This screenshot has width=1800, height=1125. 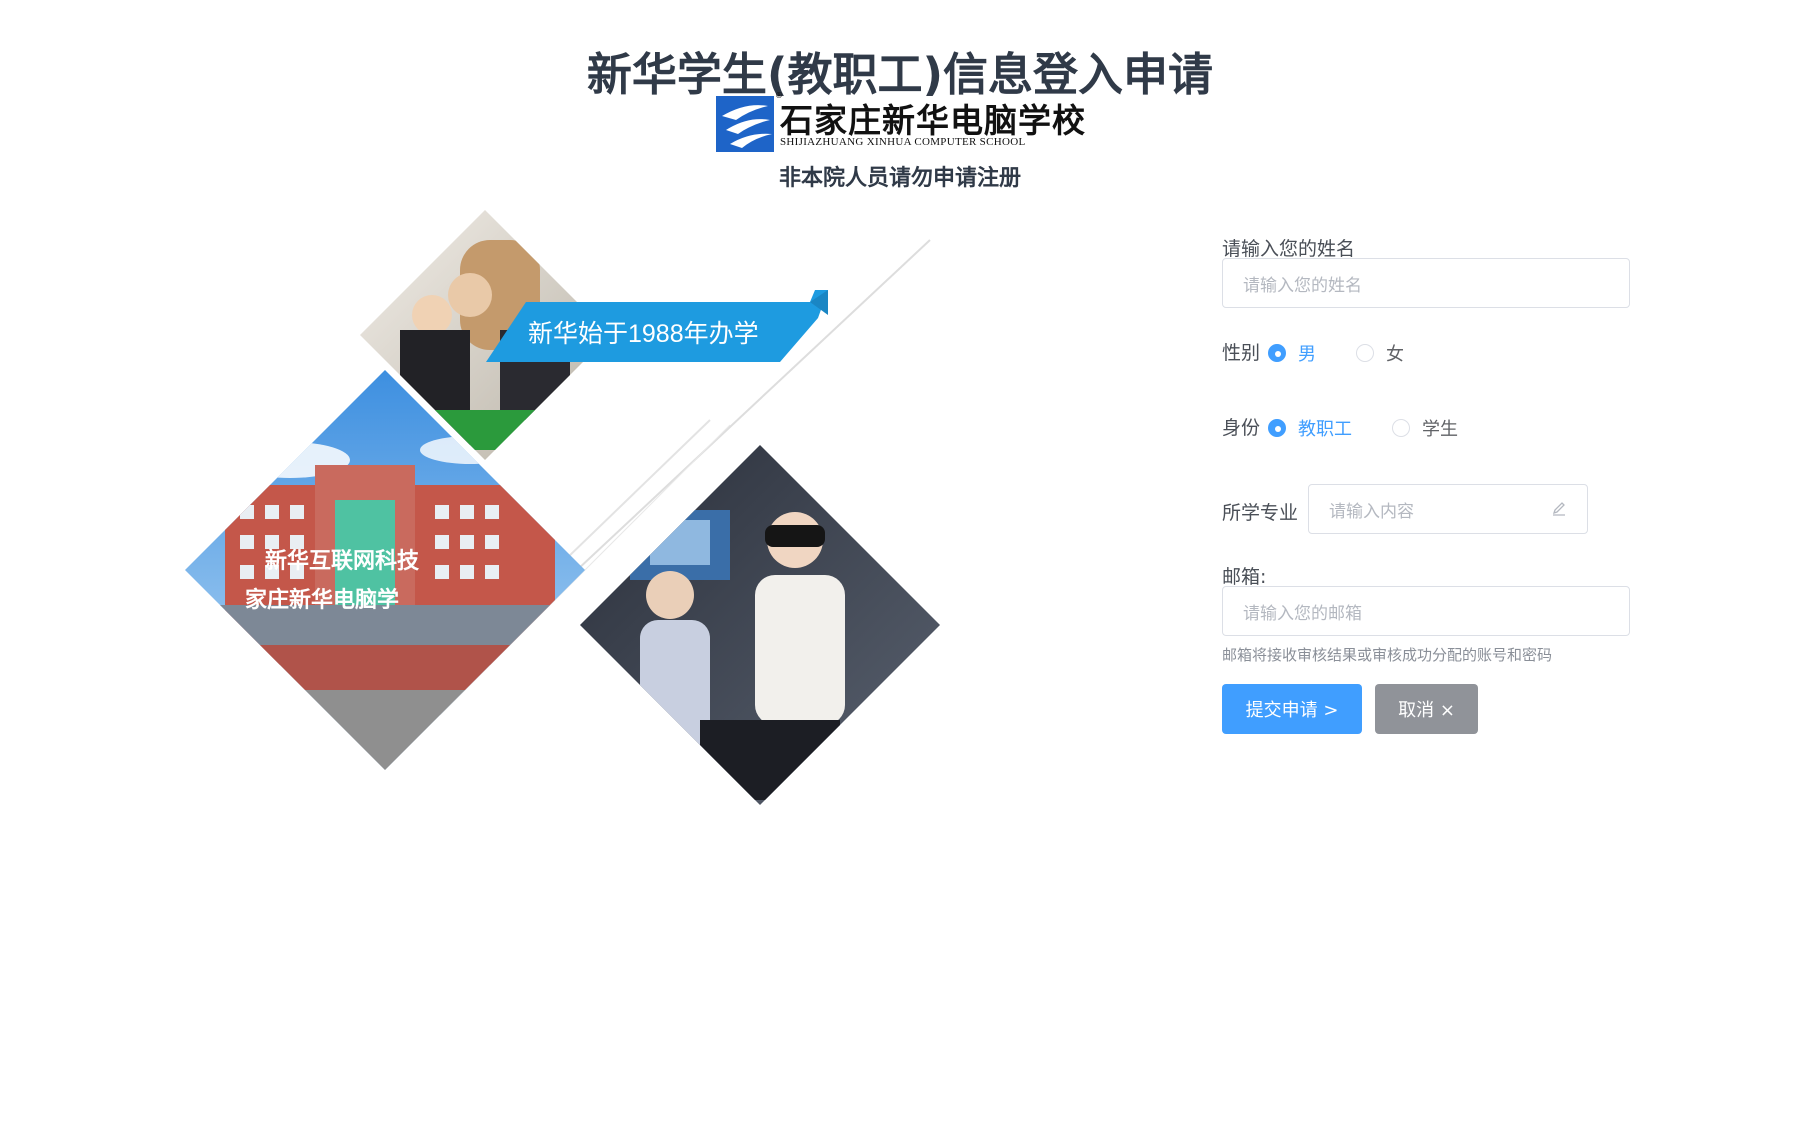 I want to click on building-sign: 新华互联网科技, so click(x=342, y=560).